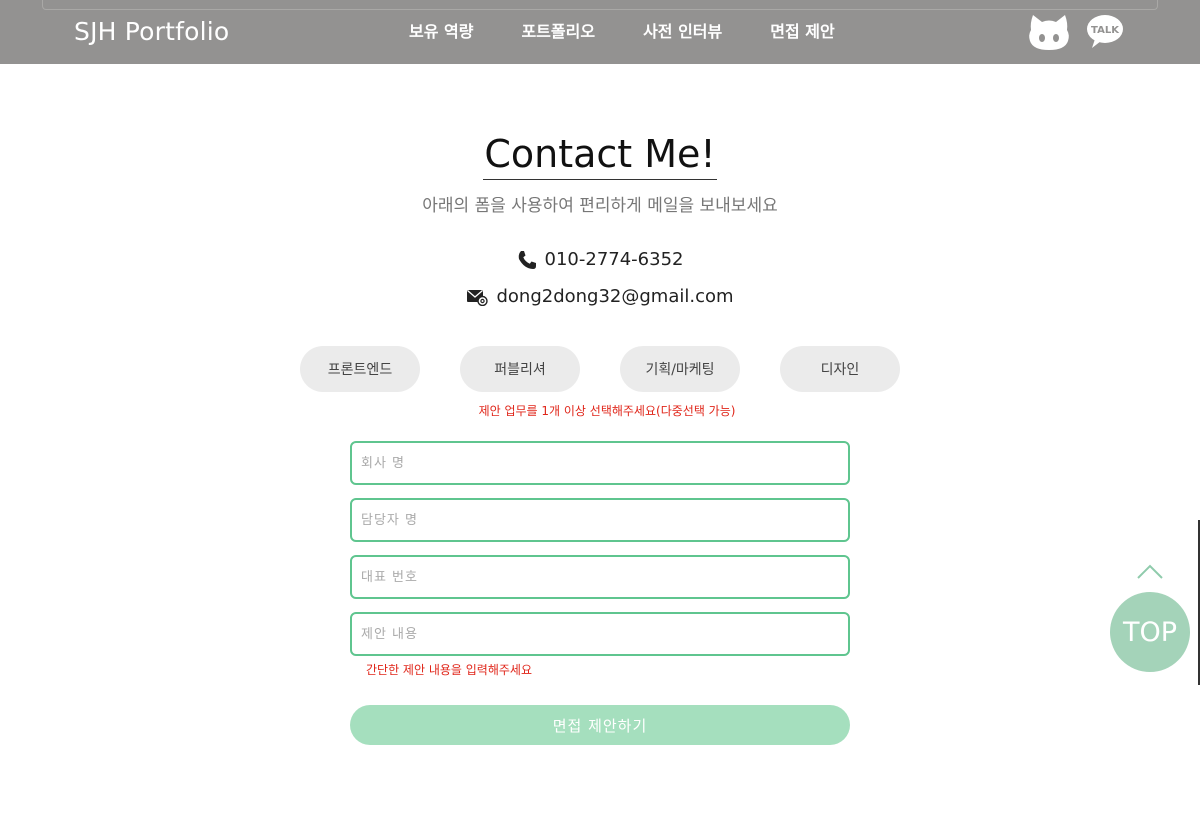 This screenshot has height=840, width=1200. Describe the element at coordinates (600, 206) in the screenshot. I see `contact-subtitle: 아래의 폼을 사용하여 편리하게 메일을 보내보세요` at that location.